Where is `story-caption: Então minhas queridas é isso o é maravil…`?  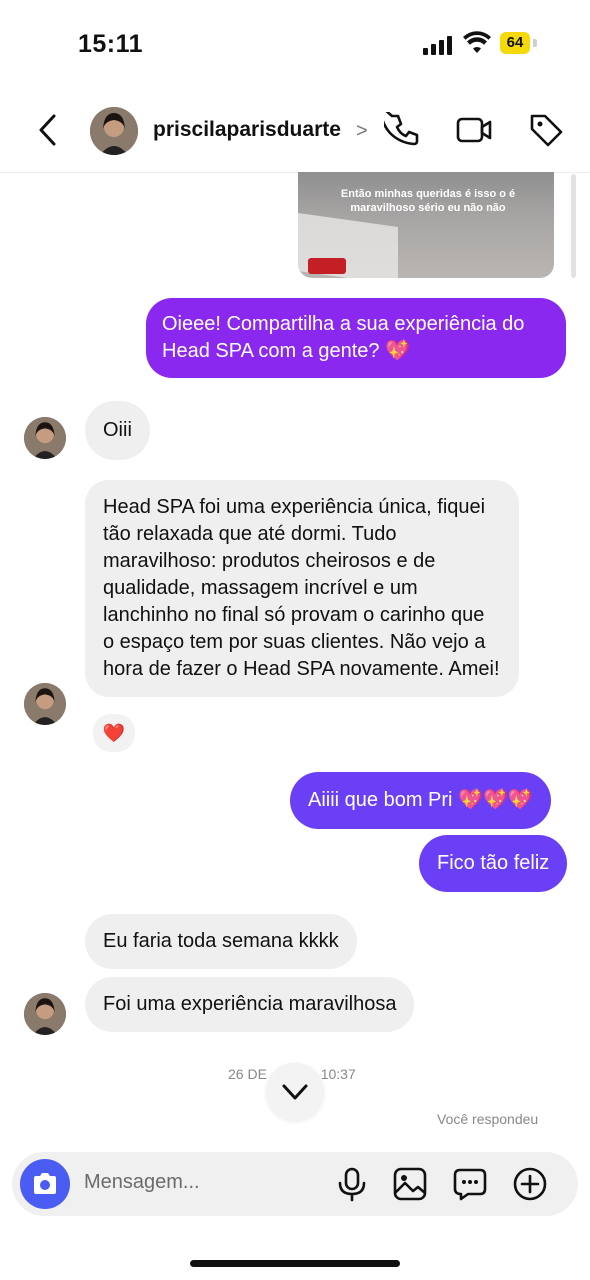 story-caption: Então minhas queridas é isso o é maravil… is located at coordinates (428, 201).